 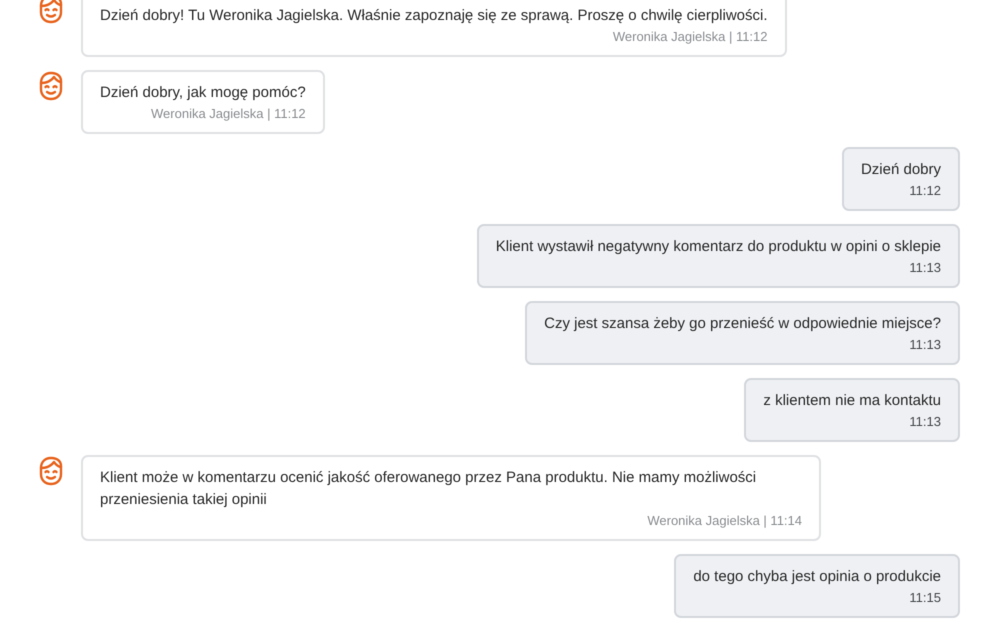 What do you see at coordinates (817, 577) in the screenshot?
I see `message-text: do tego chyba jest opinia o produkcie` at bounding box center [817, 577].